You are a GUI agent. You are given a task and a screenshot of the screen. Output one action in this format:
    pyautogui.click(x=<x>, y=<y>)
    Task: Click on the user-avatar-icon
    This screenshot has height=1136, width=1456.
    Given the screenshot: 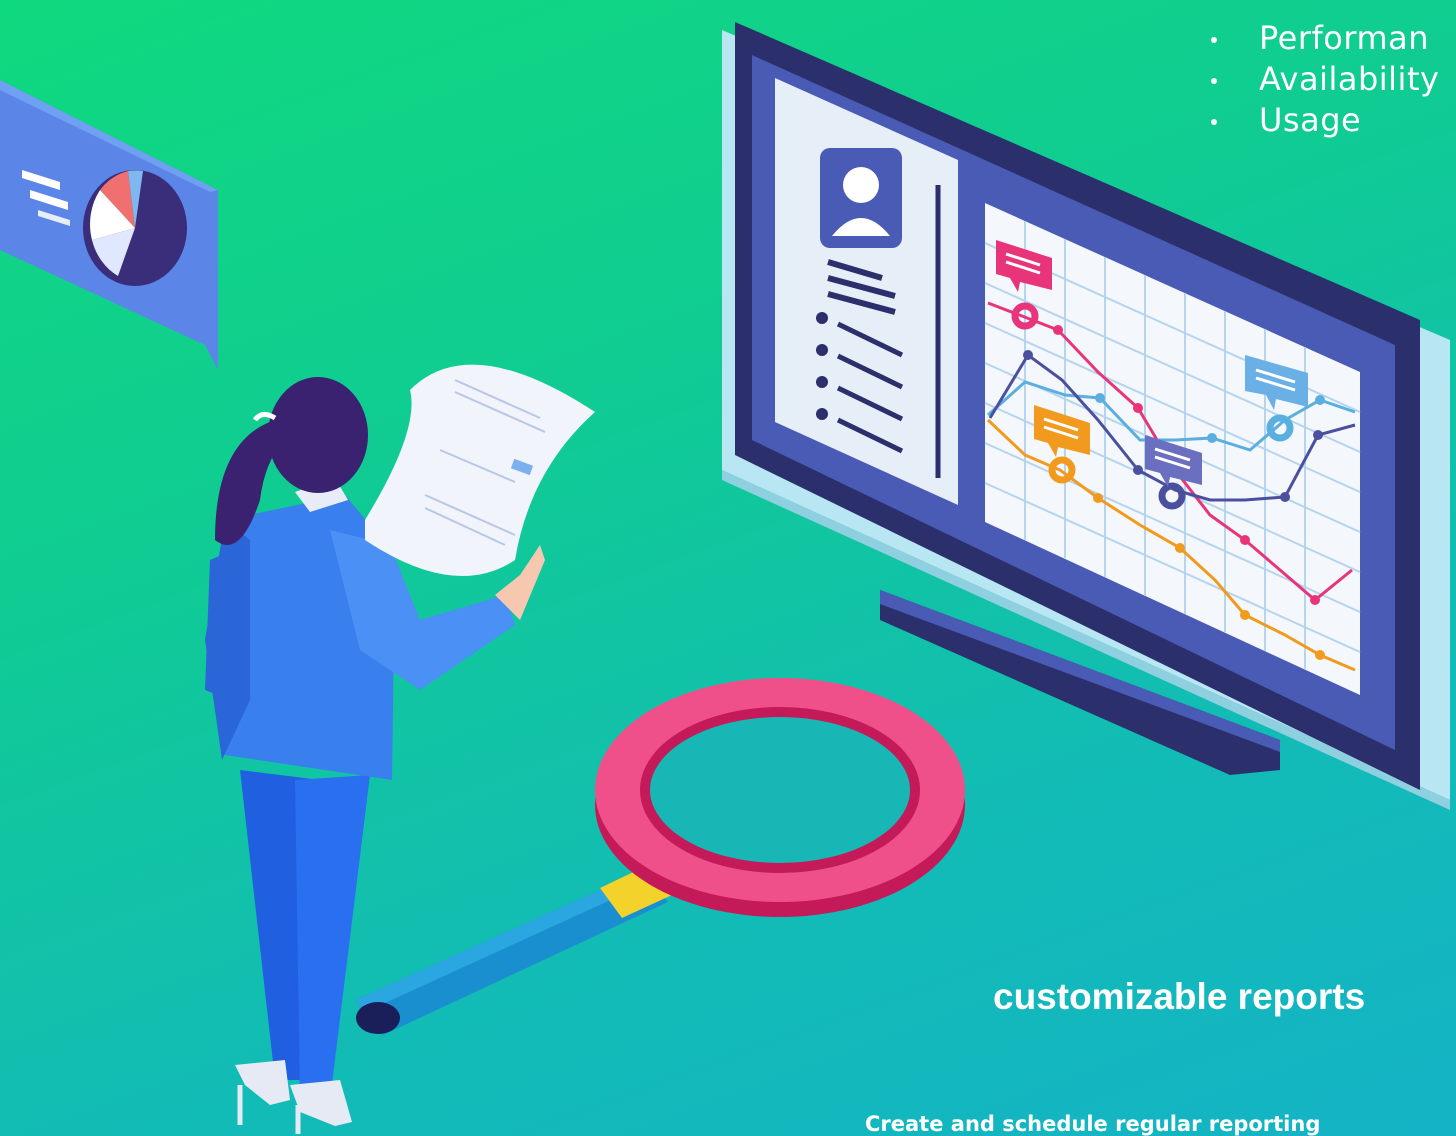 What is the action you would take?
    pyautogui.click(x=861, y=198)
    